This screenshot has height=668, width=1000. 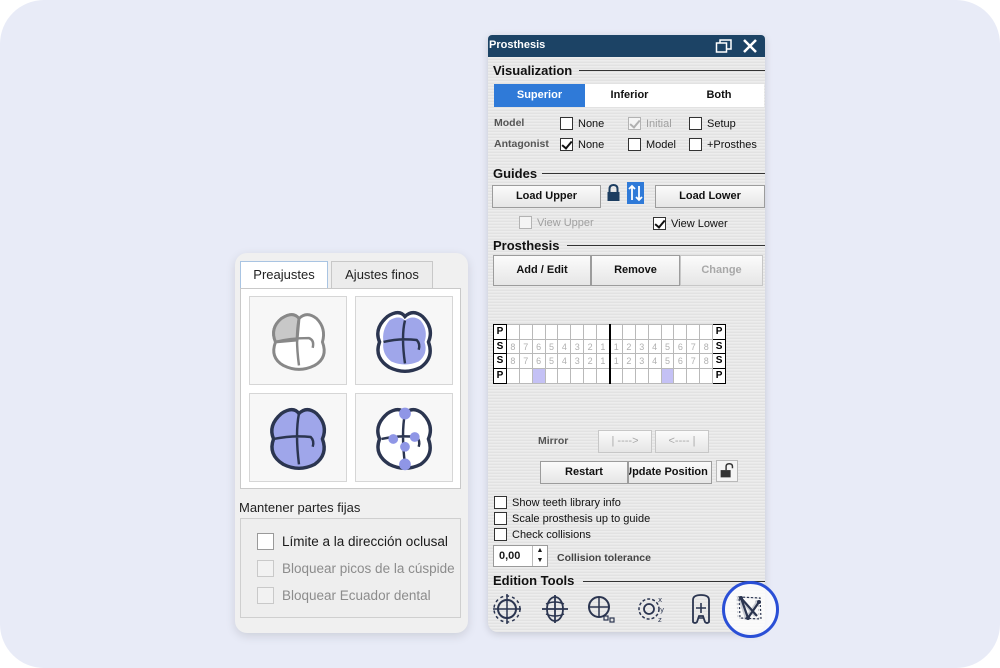 I want to click on restart-button: Restart, so click(x=584, y=472).